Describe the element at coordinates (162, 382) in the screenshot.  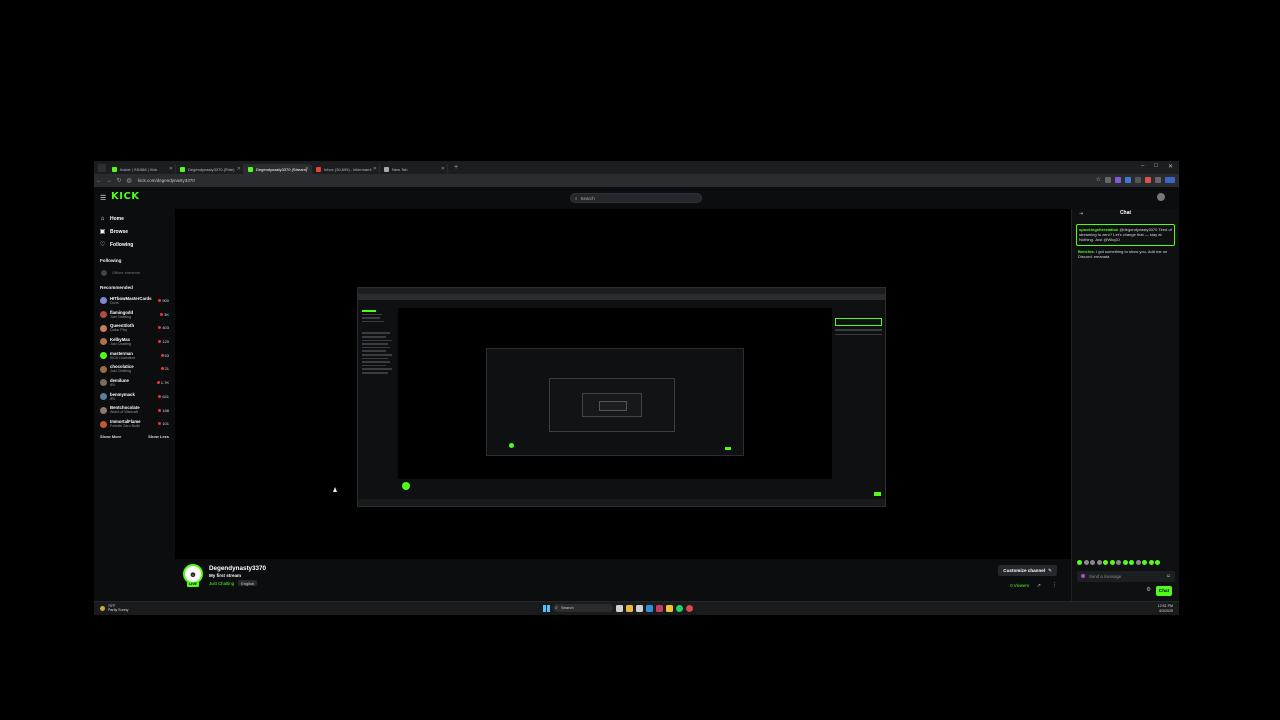
I see `viewer-count: 1.7K` at that location.